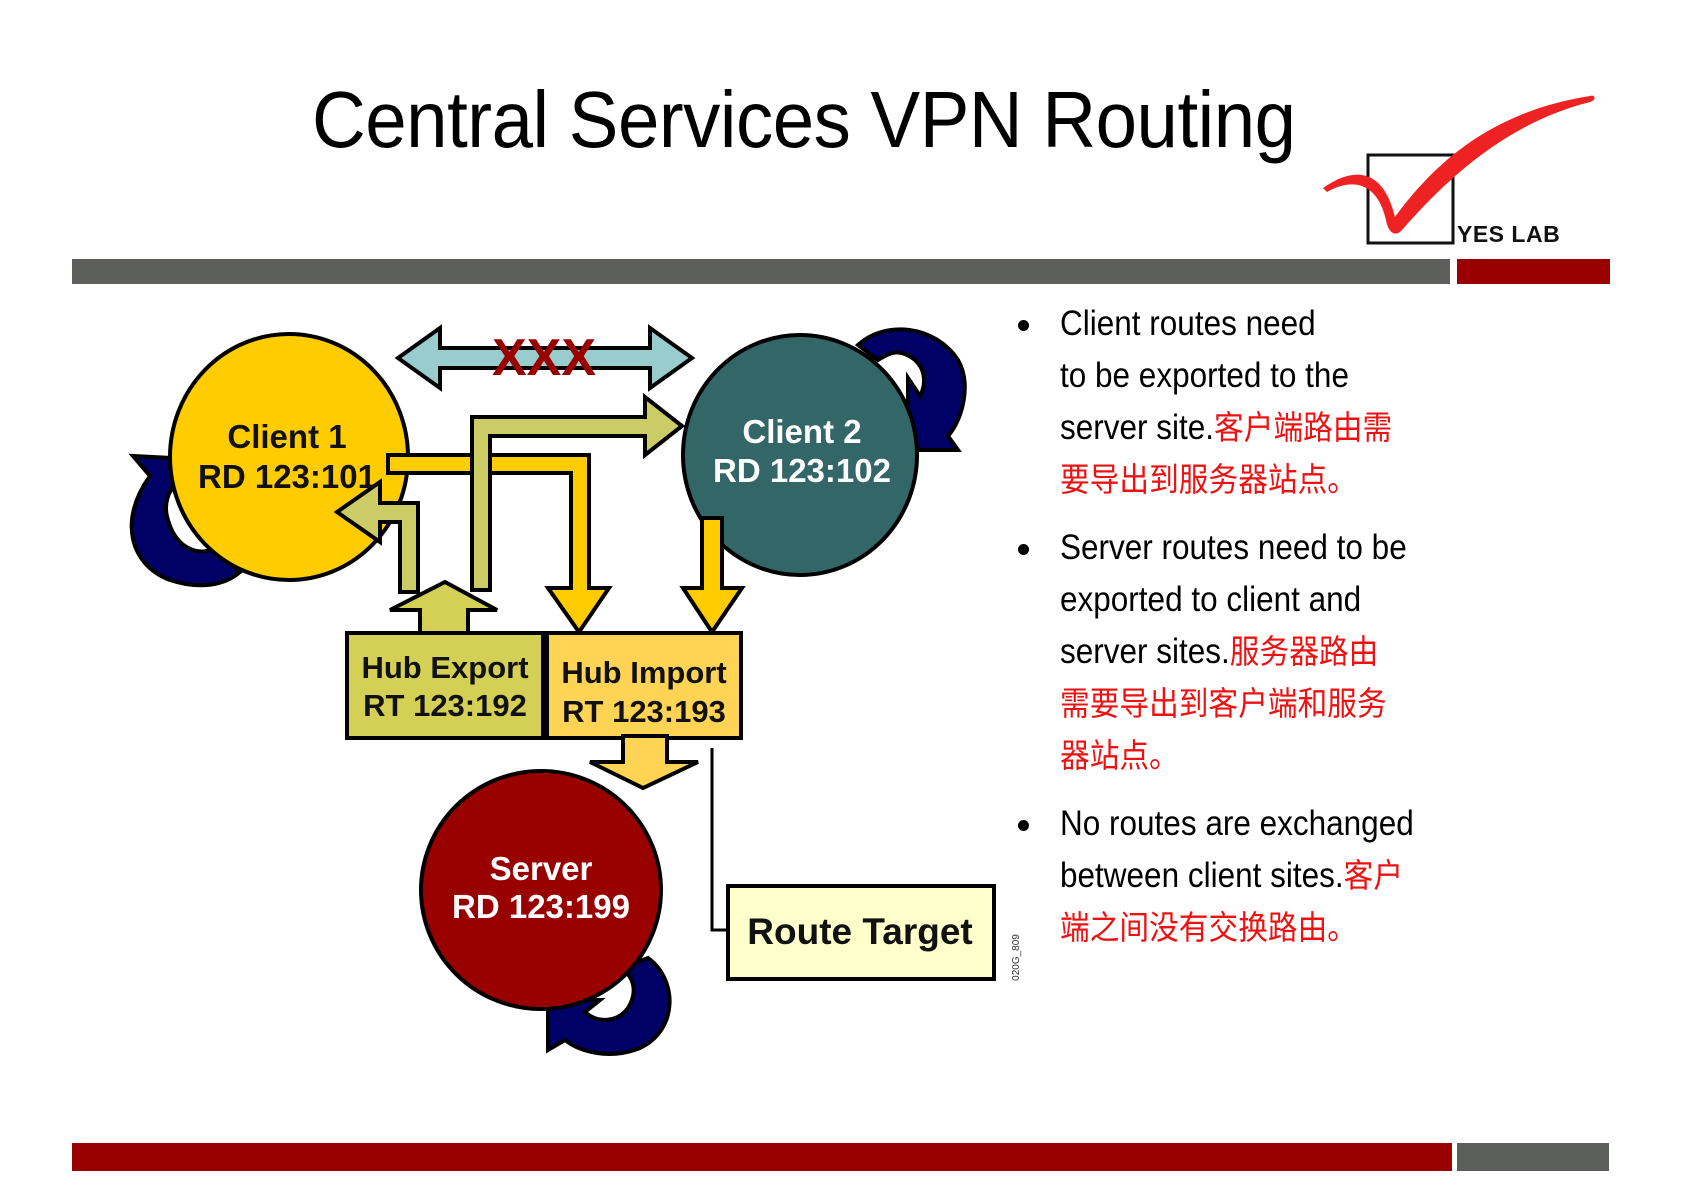  Describe the element at coordinates (1202, 875) in the screenshot. I see `bullet-text: between client sites.` at that location.